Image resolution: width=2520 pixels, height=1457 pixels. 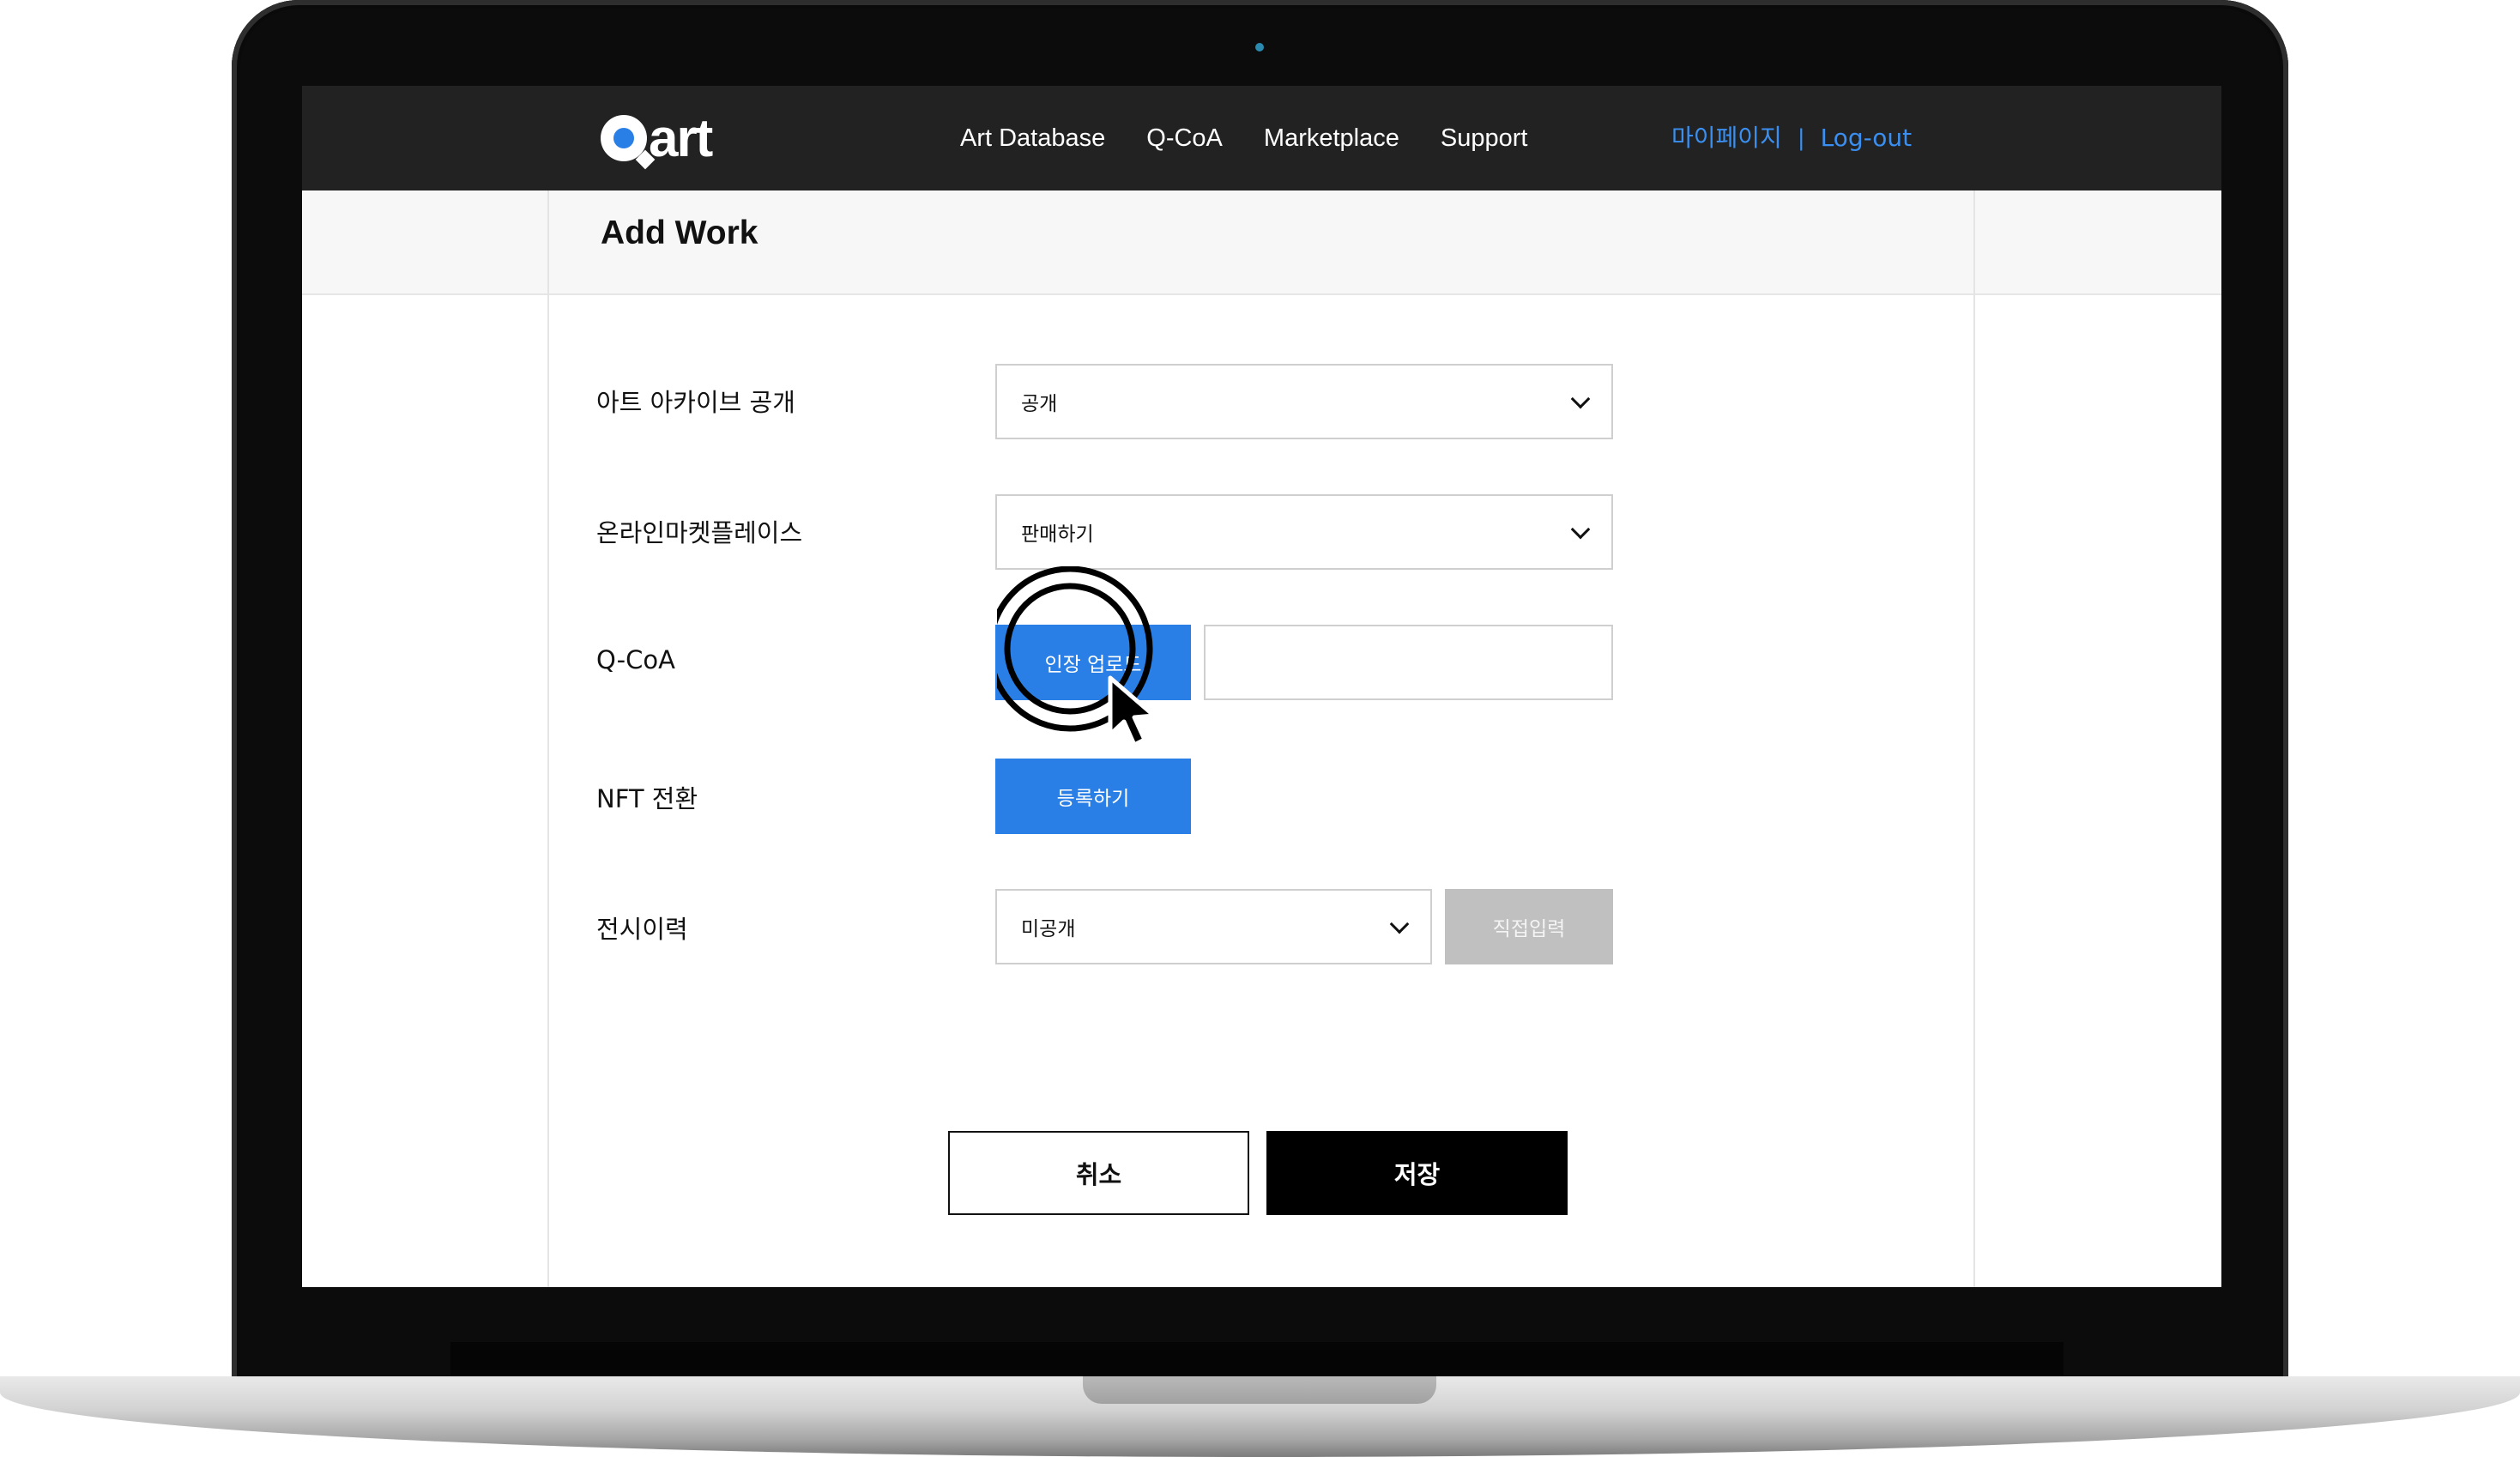 I want to click on nav-art-database: Art Database, so click(x=1032, y=138).